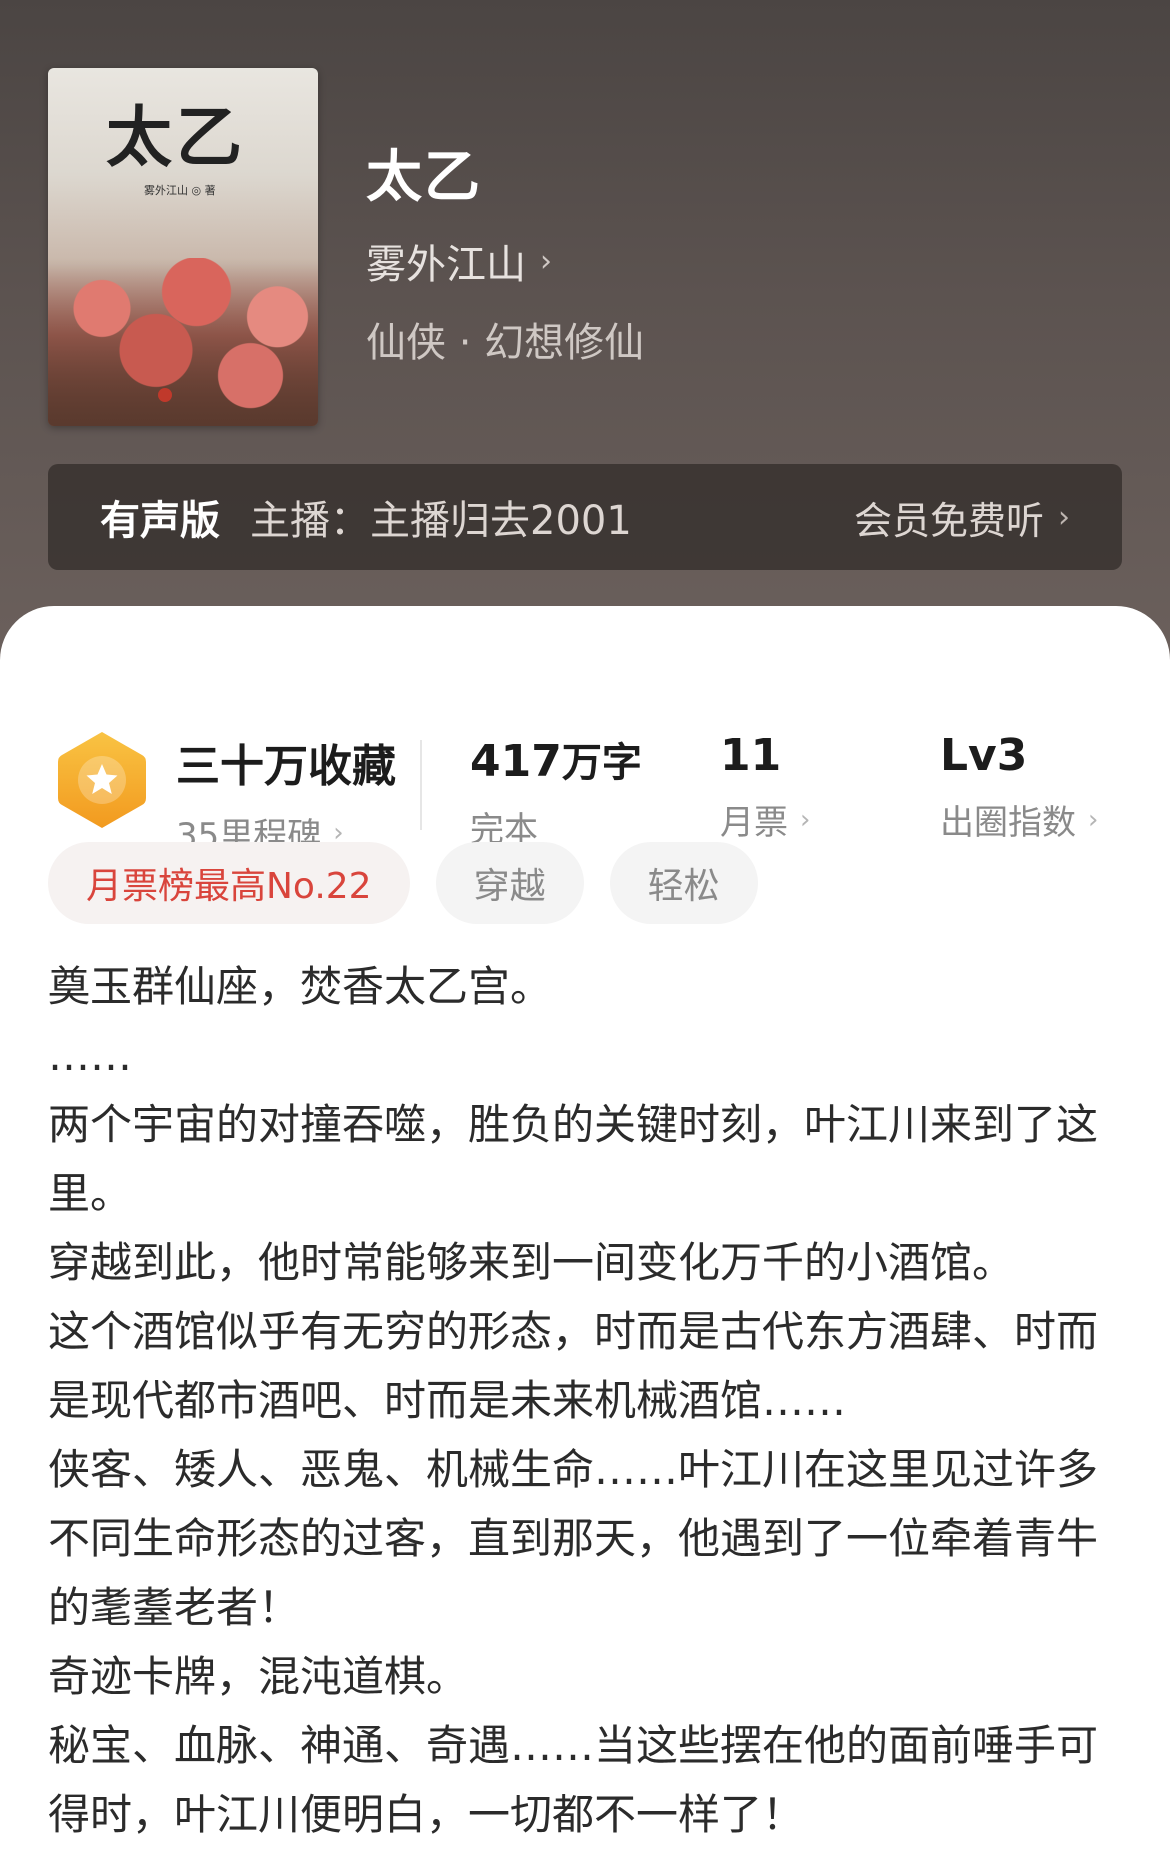 The image size is (1170, 1870). I want to click on genre-label: 仙侠 · 幻想修仙, so click(505, 343).